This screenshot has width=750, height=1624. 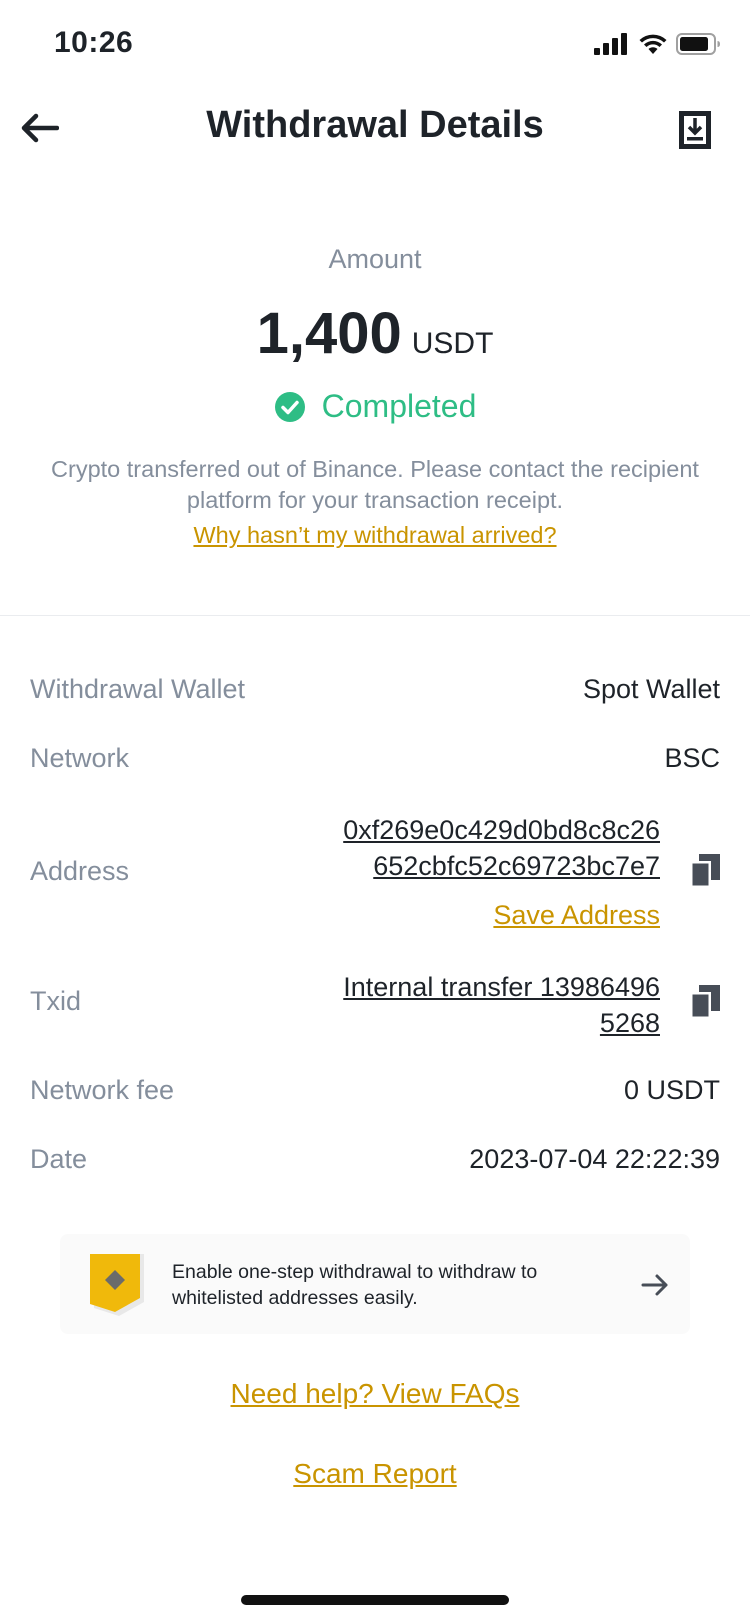 I want to click on shield-icon, so click(x=117, y=1285).